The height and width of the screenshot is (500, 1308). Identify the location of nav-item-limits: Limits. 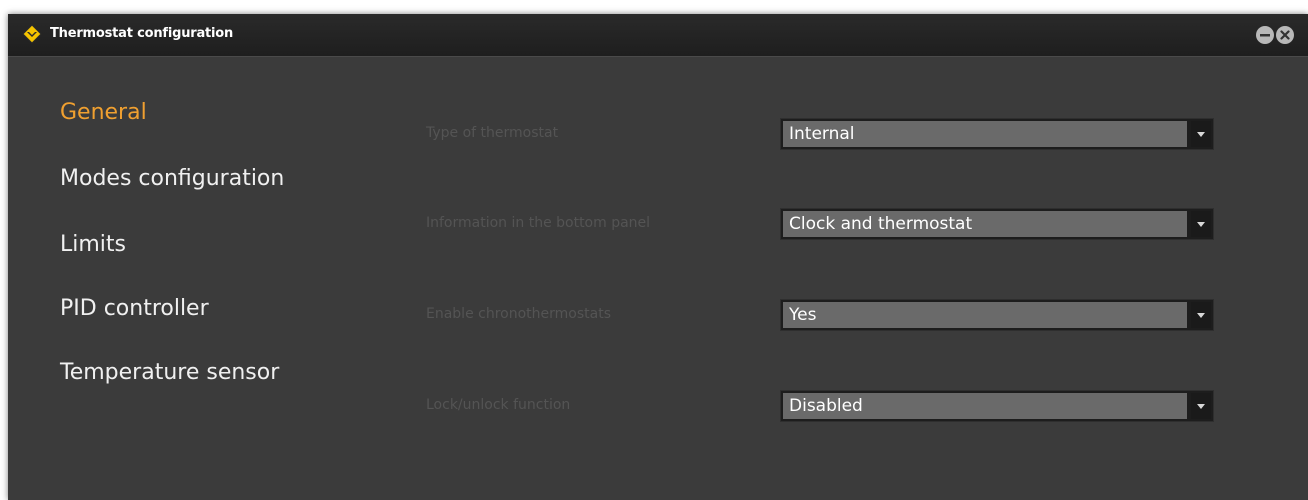
(93, 244).